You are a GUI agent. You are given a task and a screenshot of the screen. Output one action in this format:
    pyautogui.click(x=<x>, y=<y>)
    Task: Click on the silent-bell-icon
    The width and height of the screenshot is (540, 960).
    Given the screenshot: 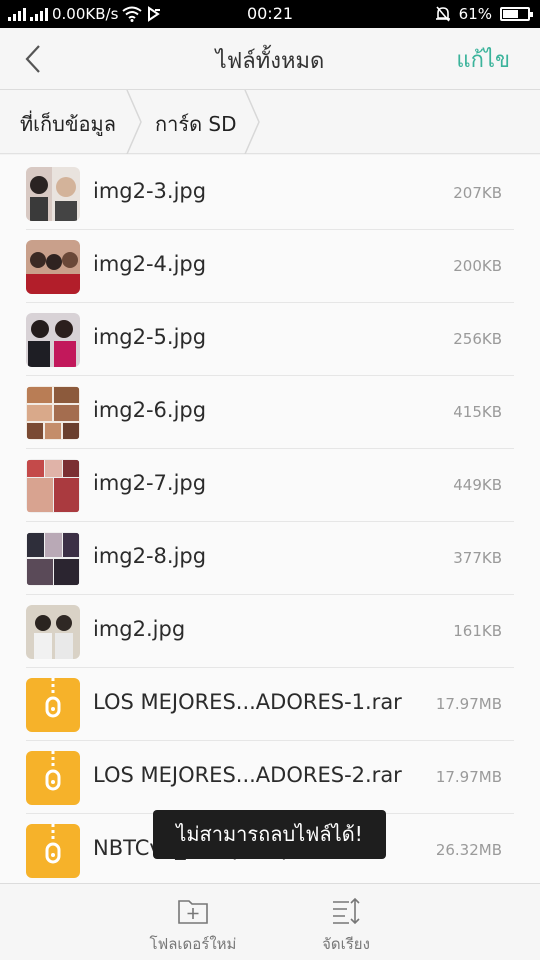 What is the action you would take?
    pyautogui.click(x=442, y=14)
    